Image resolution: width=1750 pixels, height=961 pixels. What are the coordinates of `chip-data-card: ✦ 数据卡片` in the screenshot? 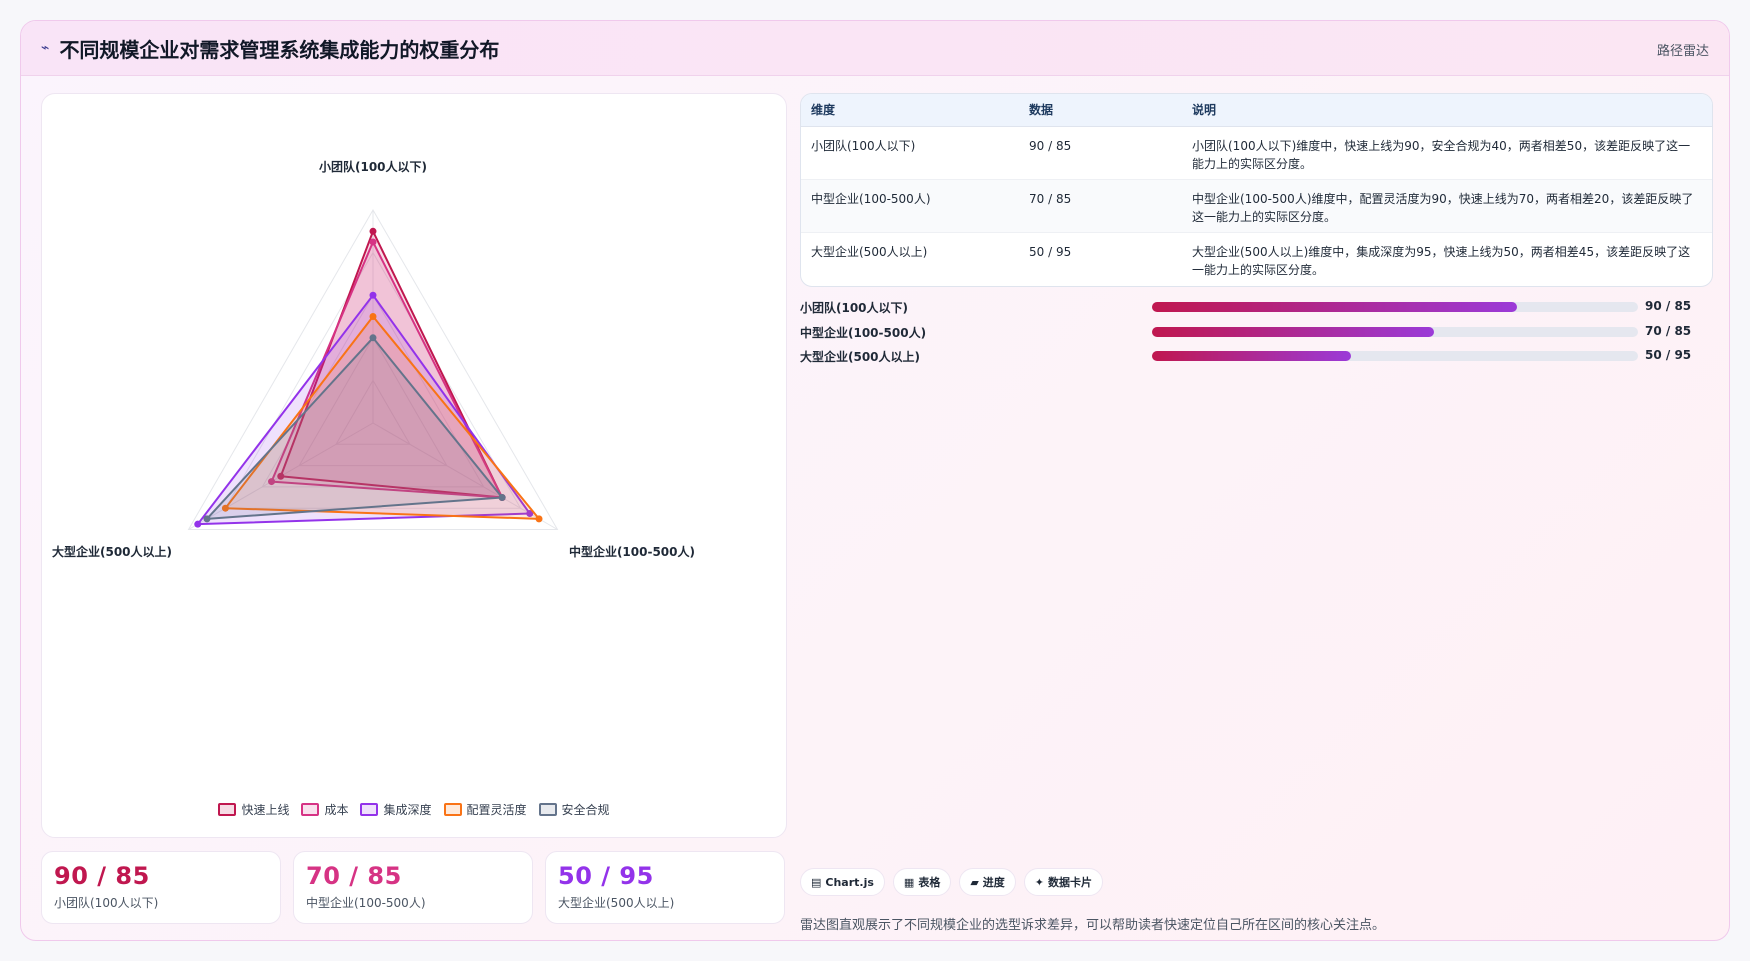 It's located at (1063, 882).